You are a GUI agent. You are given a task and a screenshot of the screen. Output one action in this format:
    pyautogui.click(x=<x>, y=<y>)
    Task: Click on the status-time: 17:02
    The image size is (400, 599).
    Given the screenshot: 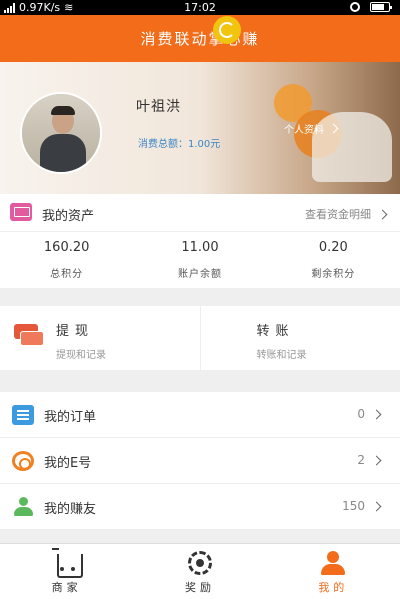 What is the action you would take?
    pyautogui.click(x=200, y=7)
    